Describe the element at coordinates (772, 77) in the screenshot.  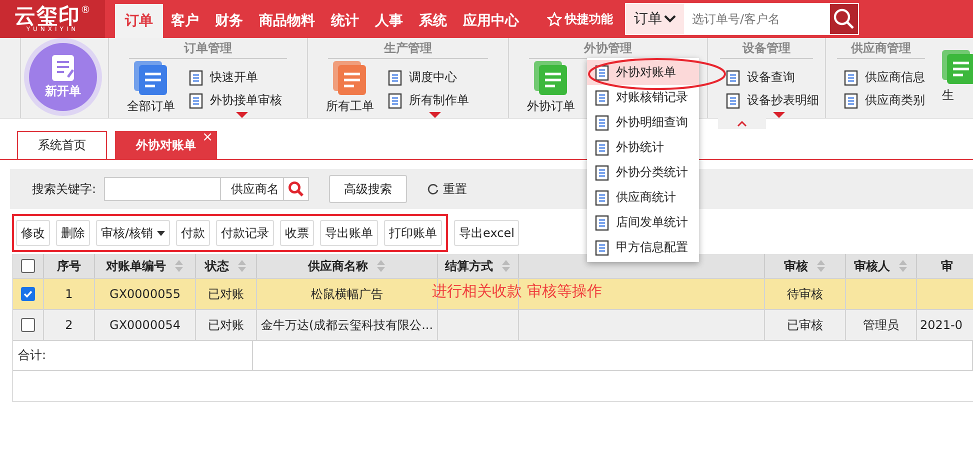
I see `ribbon-link: 设备查询` at that location.